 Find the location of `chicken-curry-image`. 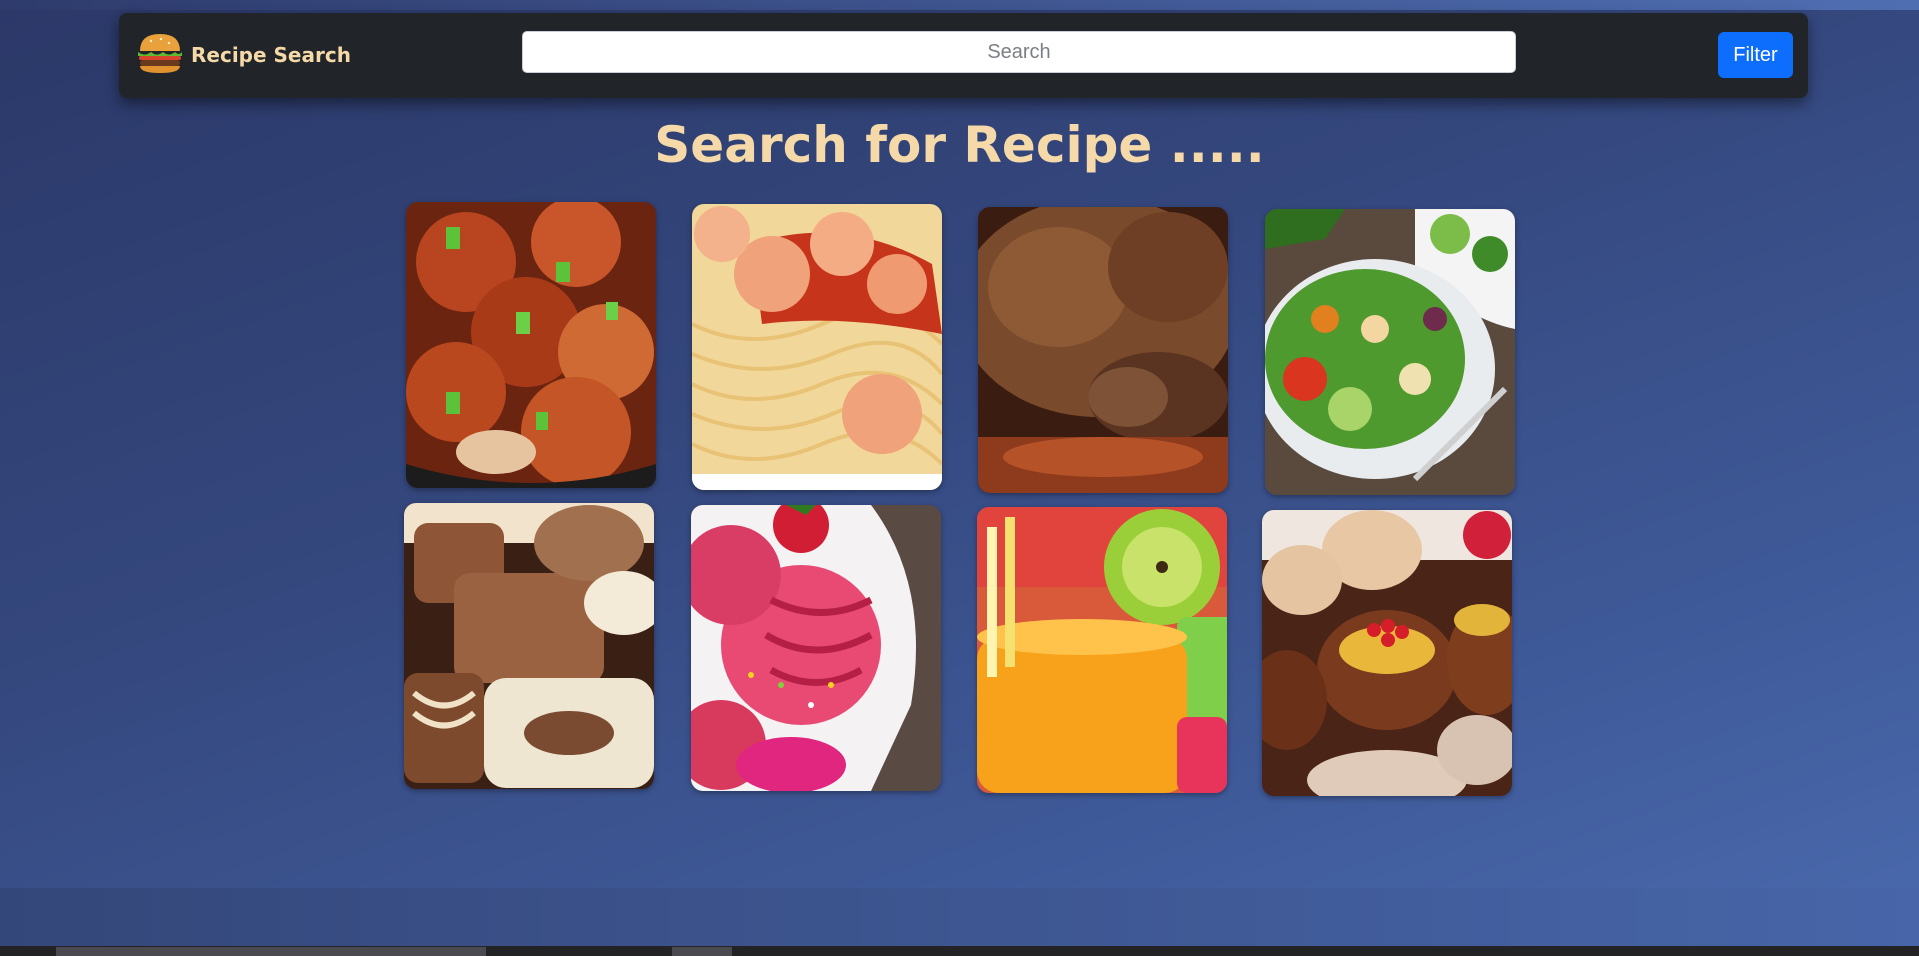

chicken-curry-image is located at coordinates (531, 345).